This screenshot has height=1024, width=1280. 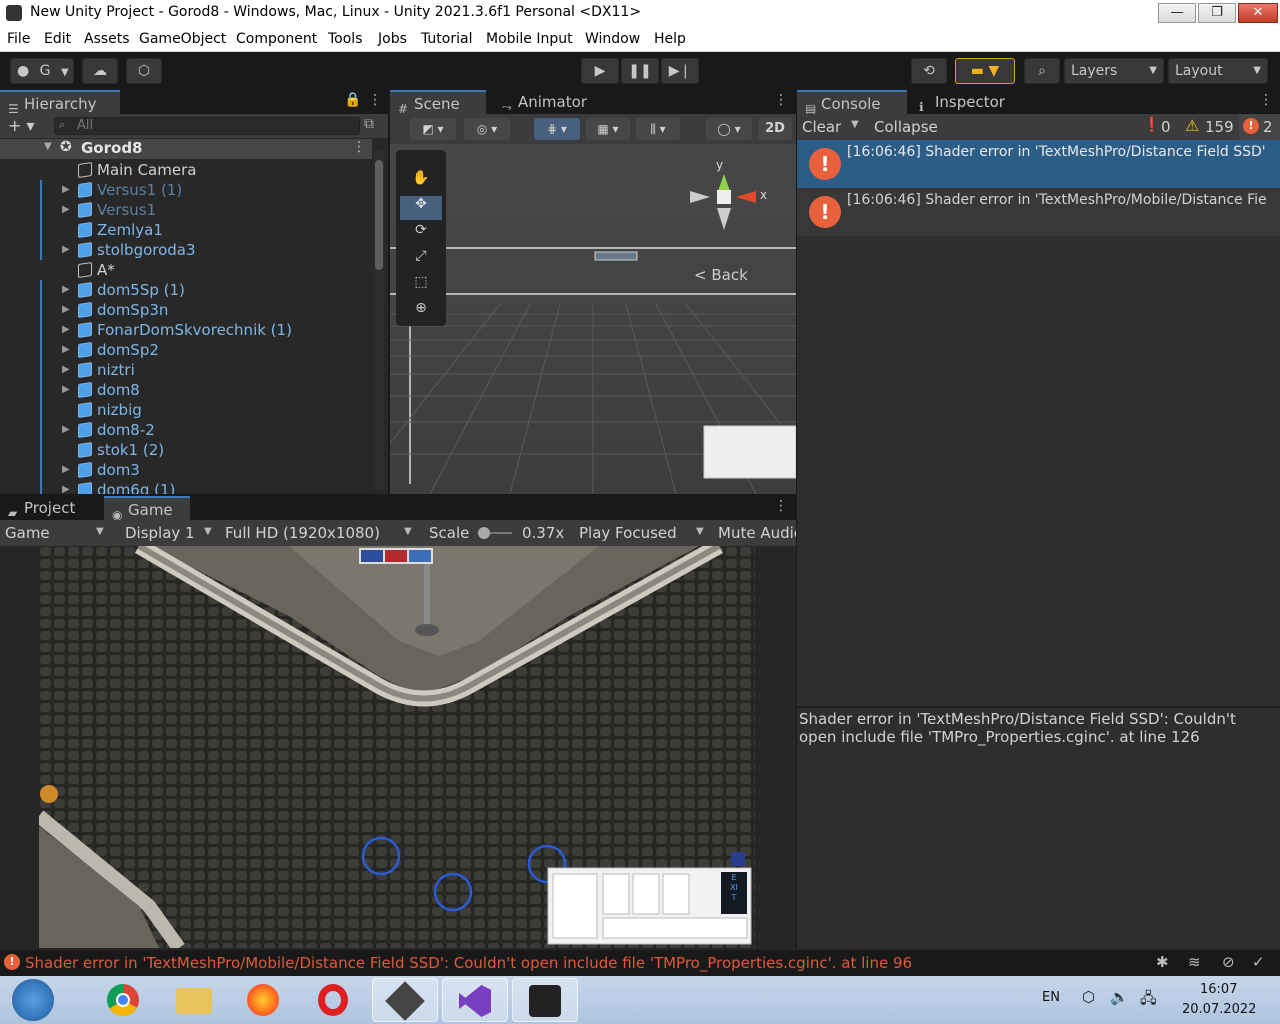 I want to click on hierarchy-item: ▶ domSp3n, so click(x=186, y=310).